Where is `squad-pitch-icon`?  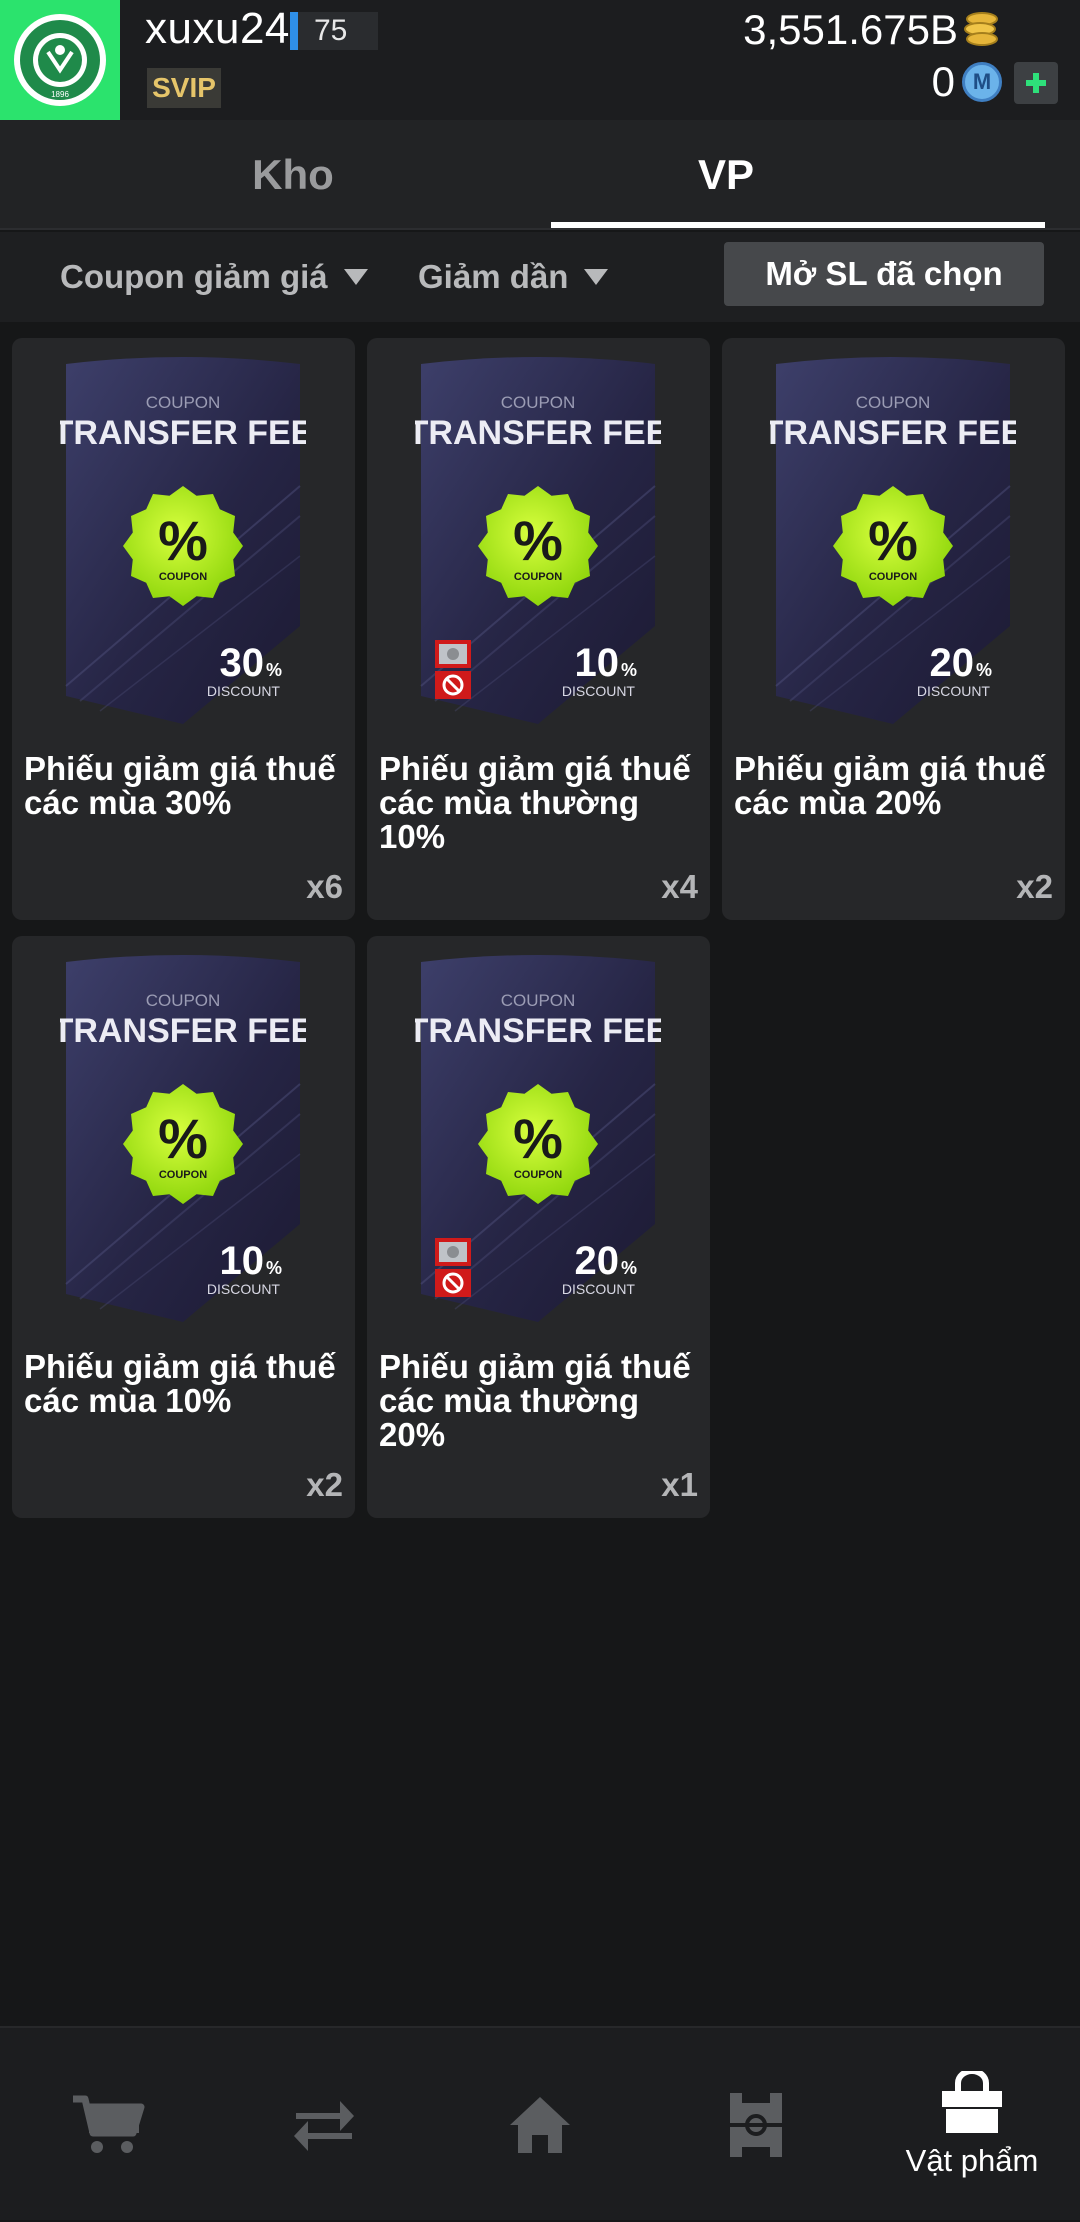 squad-pitch-icon is located at coordinates (756, 2125).